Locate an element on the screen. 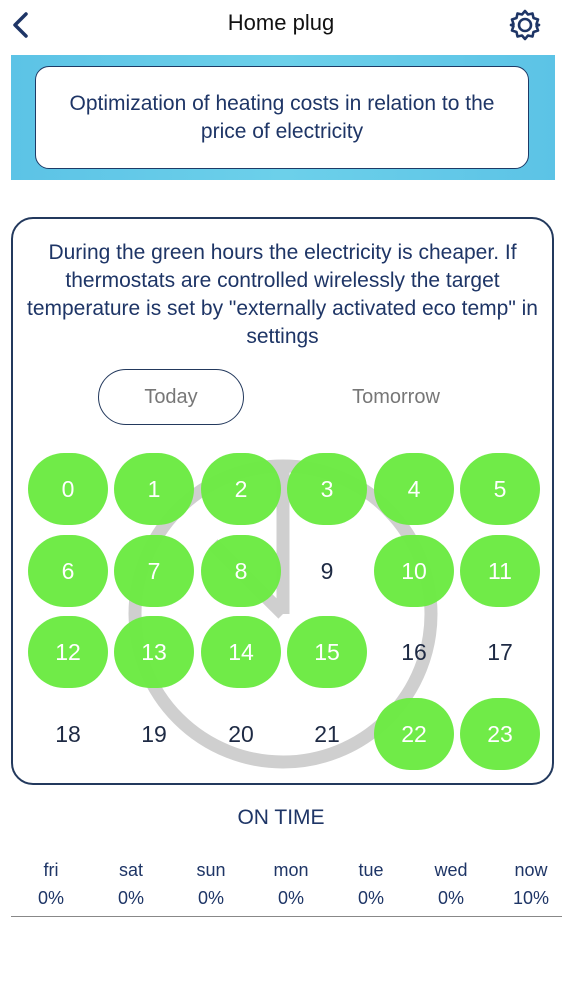 This screenshot has width=562, height=1000. hour-cell-0: 0 is located at coordinates (68, 489).